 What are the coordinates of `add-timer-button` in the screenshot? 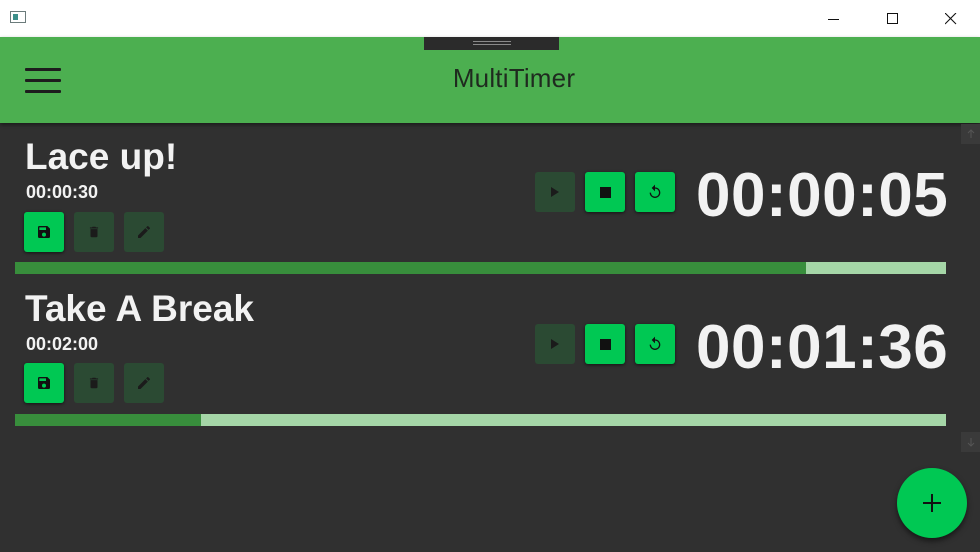 It's located at (932, 503).